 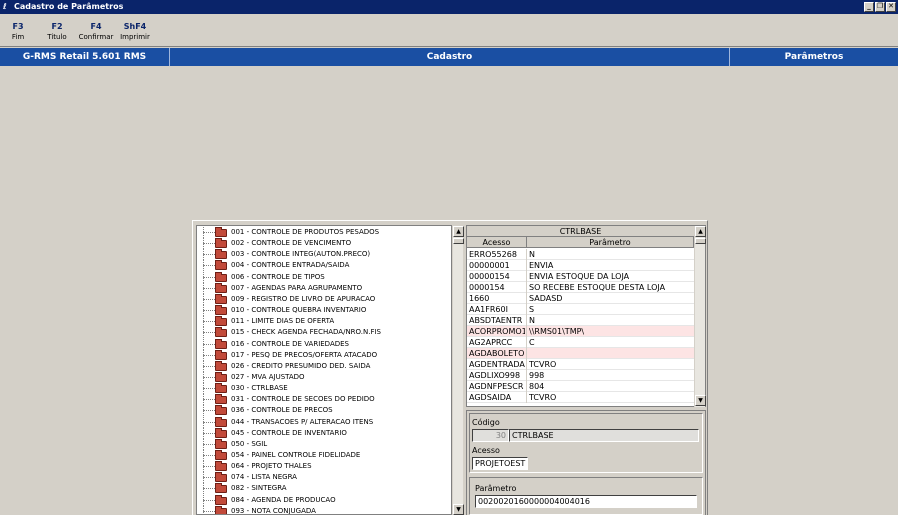 I want to click on grid-row: ERRO55268 N, so click(x=580, y=254).